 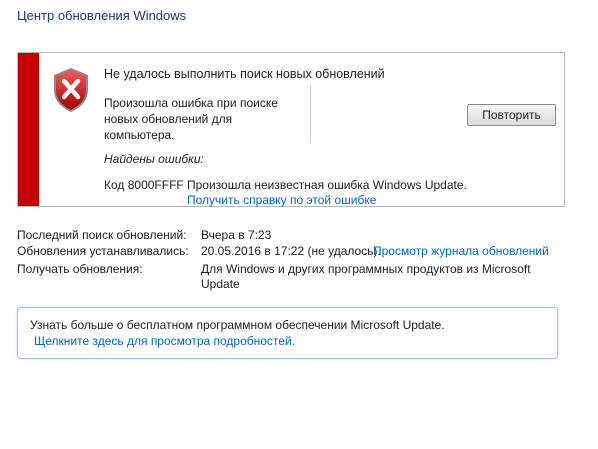 What do you see at coordinates (80, 269) in the screenshot?
I see `receive-updates-label: Получать обновления:` at bounding box center [80, 269].